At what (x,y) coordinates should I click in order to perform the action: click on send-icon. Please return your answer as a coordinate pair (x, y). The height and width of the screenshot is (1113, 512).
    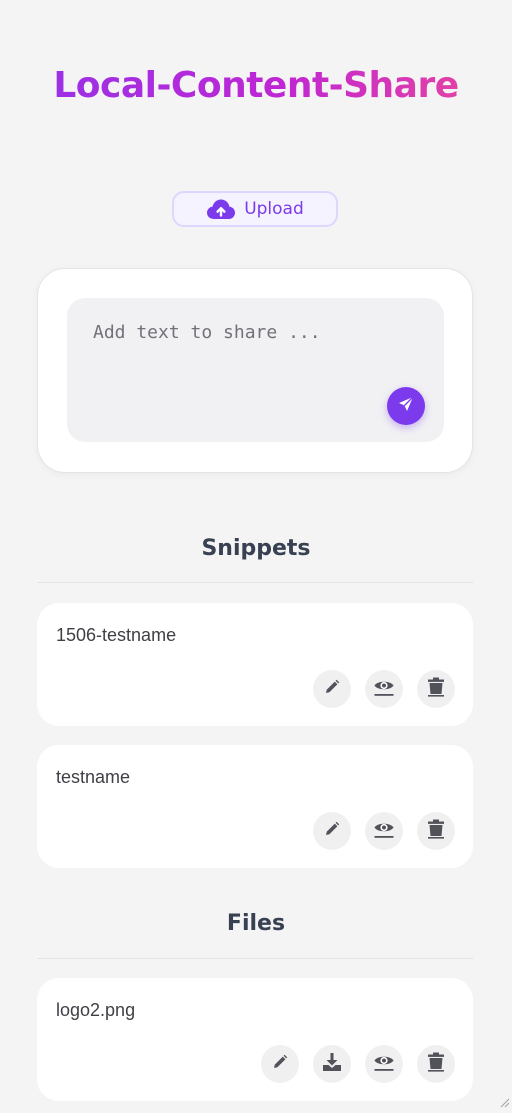
    Looking at the image, I should click on (406, 406).